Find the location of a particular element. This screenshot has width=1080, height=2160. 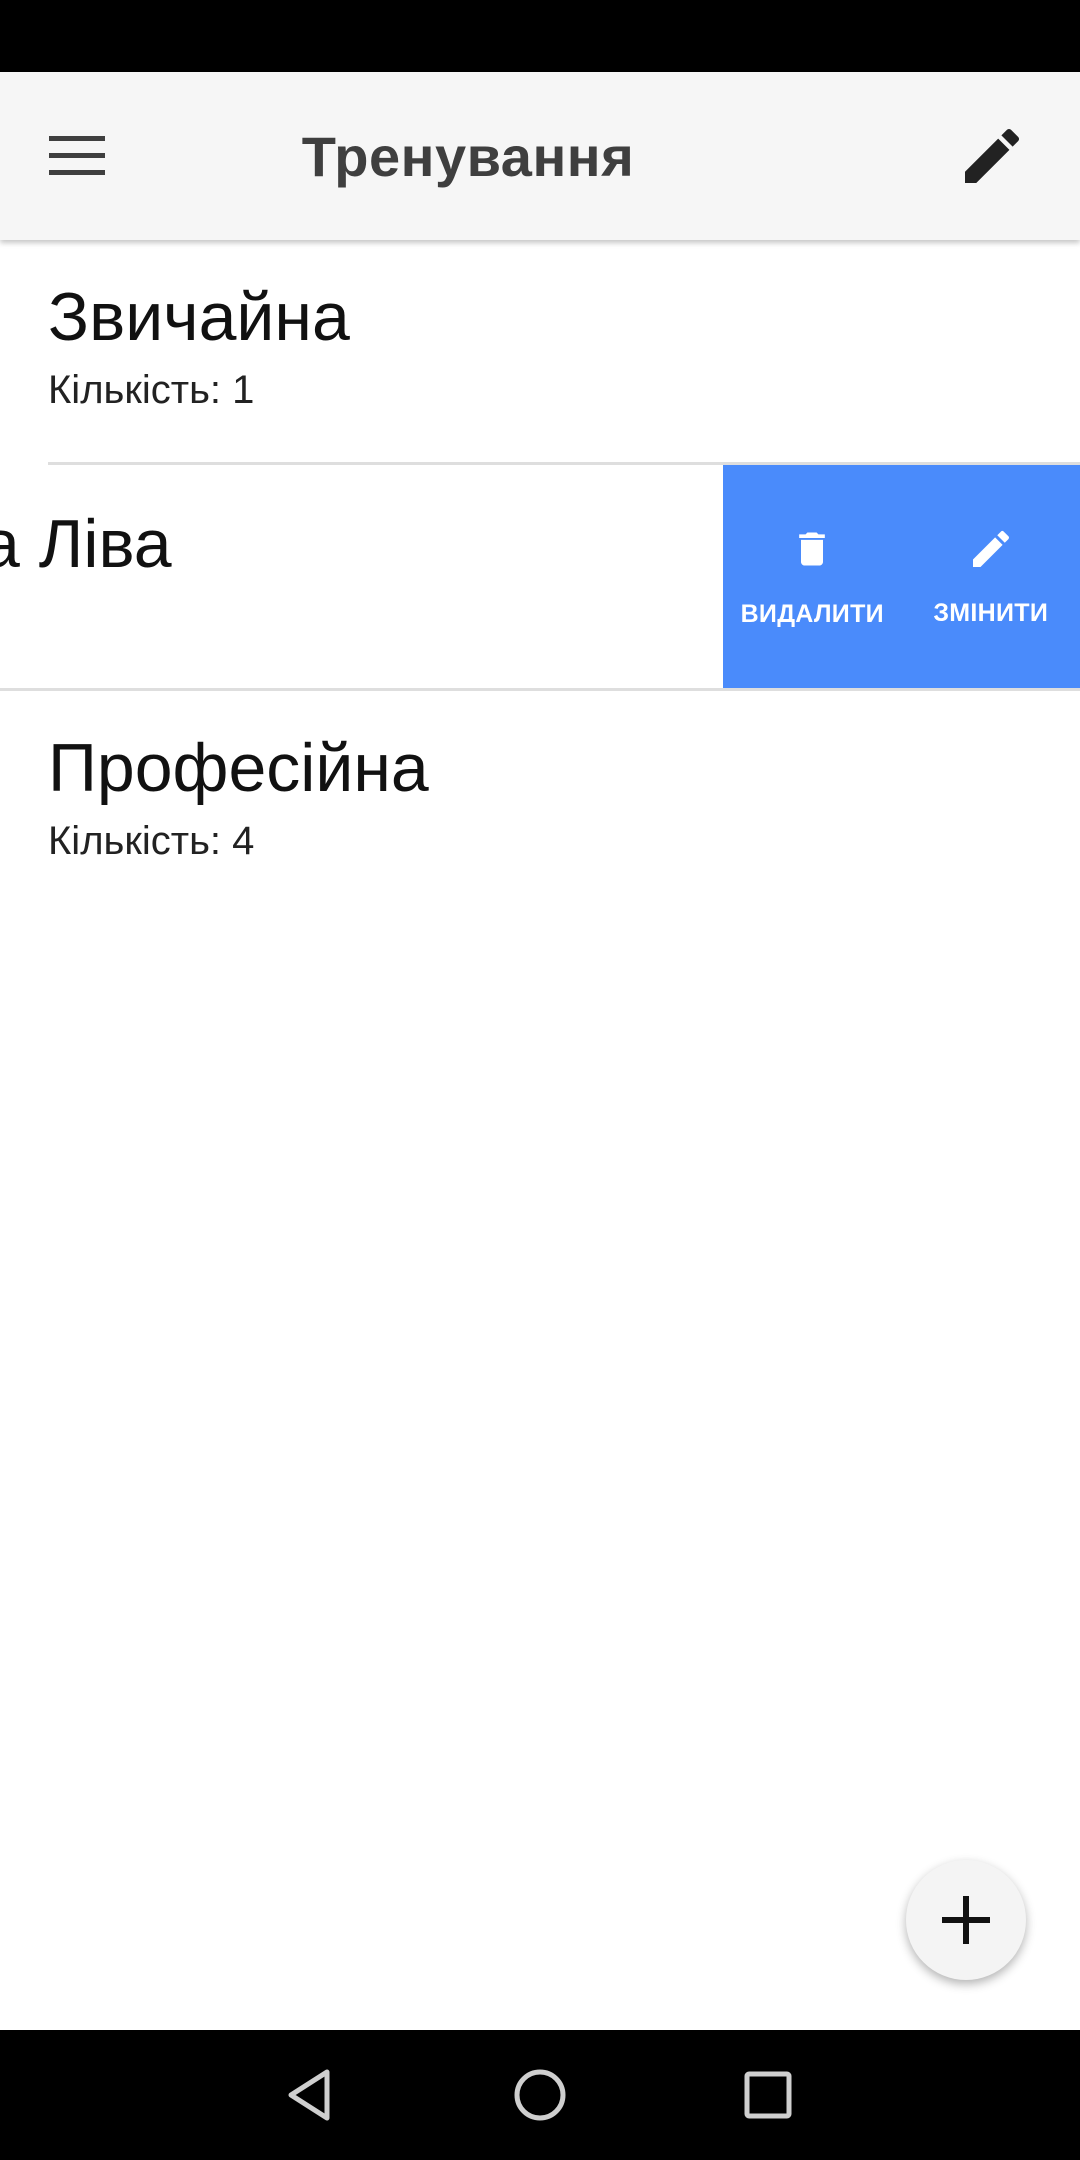

recents-square-icon is located at coordinates (768, 2095).